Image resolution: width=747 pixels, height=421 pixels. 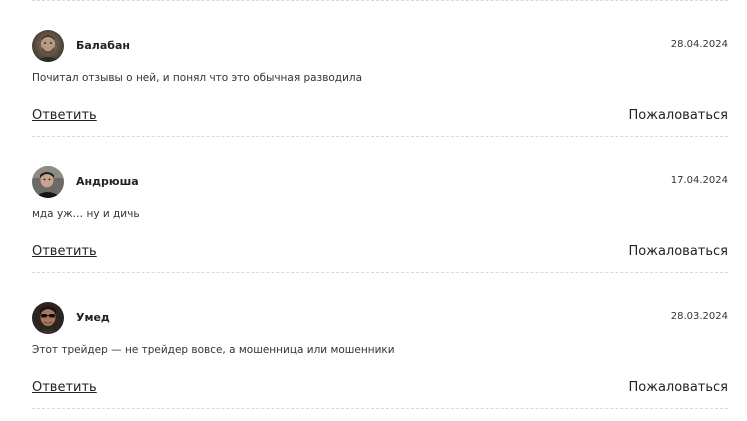 What do you see at coordinates (699, 316) in the screenshot?
I see `comment-date: 28.03.2024` at bounding box center [699, 316].